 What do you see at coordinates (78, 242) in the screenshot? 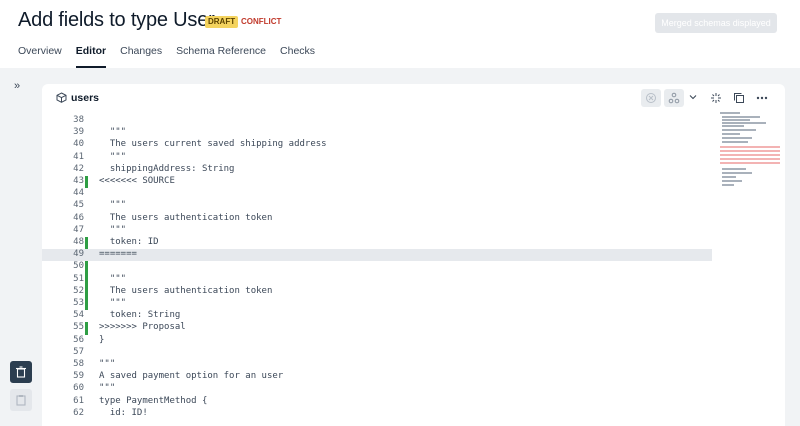
I see `line-number: 48` at bounding box center [78, 242].